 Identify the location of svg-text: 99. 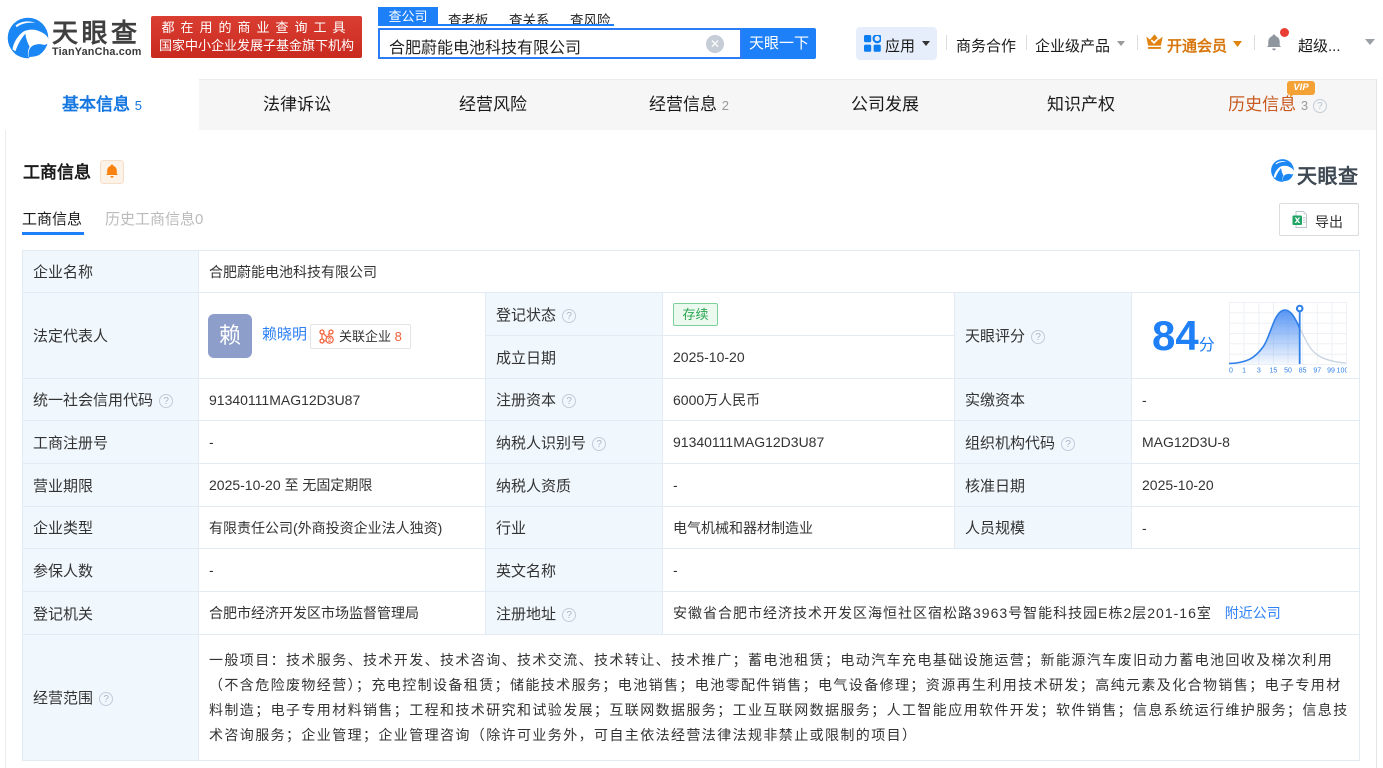
(1331, 371).